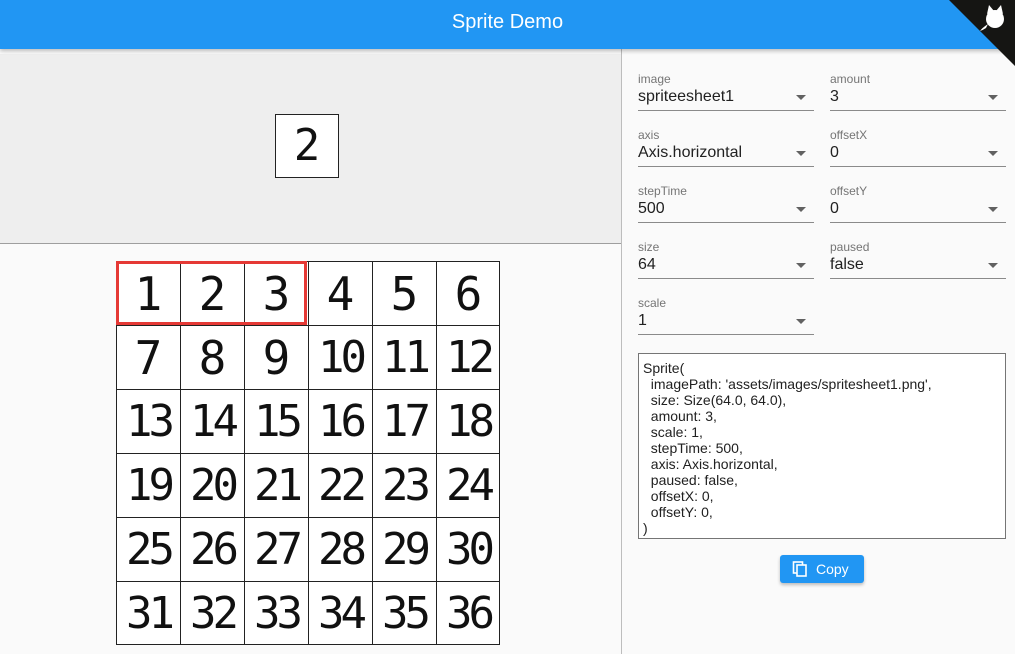  I want to click on copy-icon, so click(799, 569).